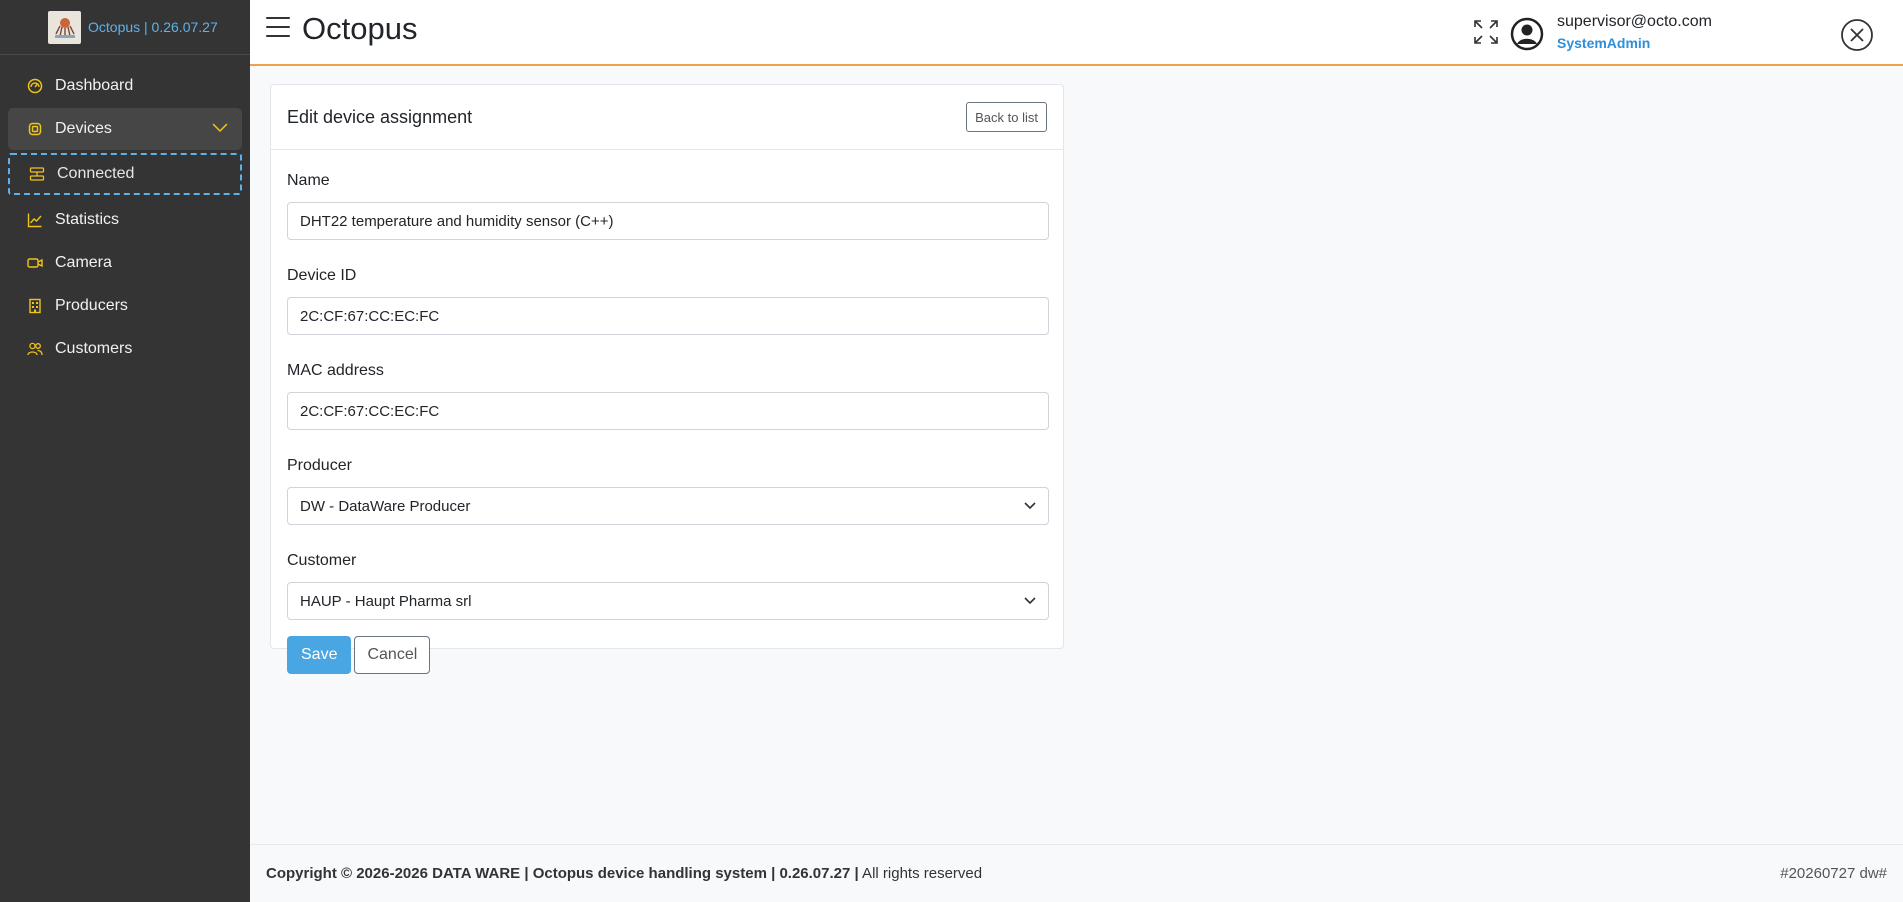 Image resolution: width=1903 pixels, height=902 pixels. I want to click on device-id-field-group: Device ID 2C:CF:67:CC:EC:FC, so click(668, 301).